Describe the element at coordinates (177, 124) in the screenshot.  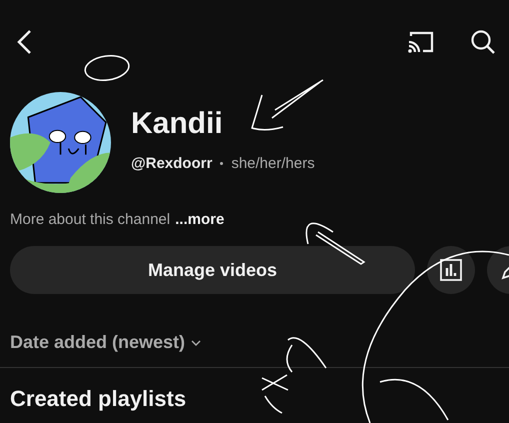
I see `channel-name: Kandii` at that location.